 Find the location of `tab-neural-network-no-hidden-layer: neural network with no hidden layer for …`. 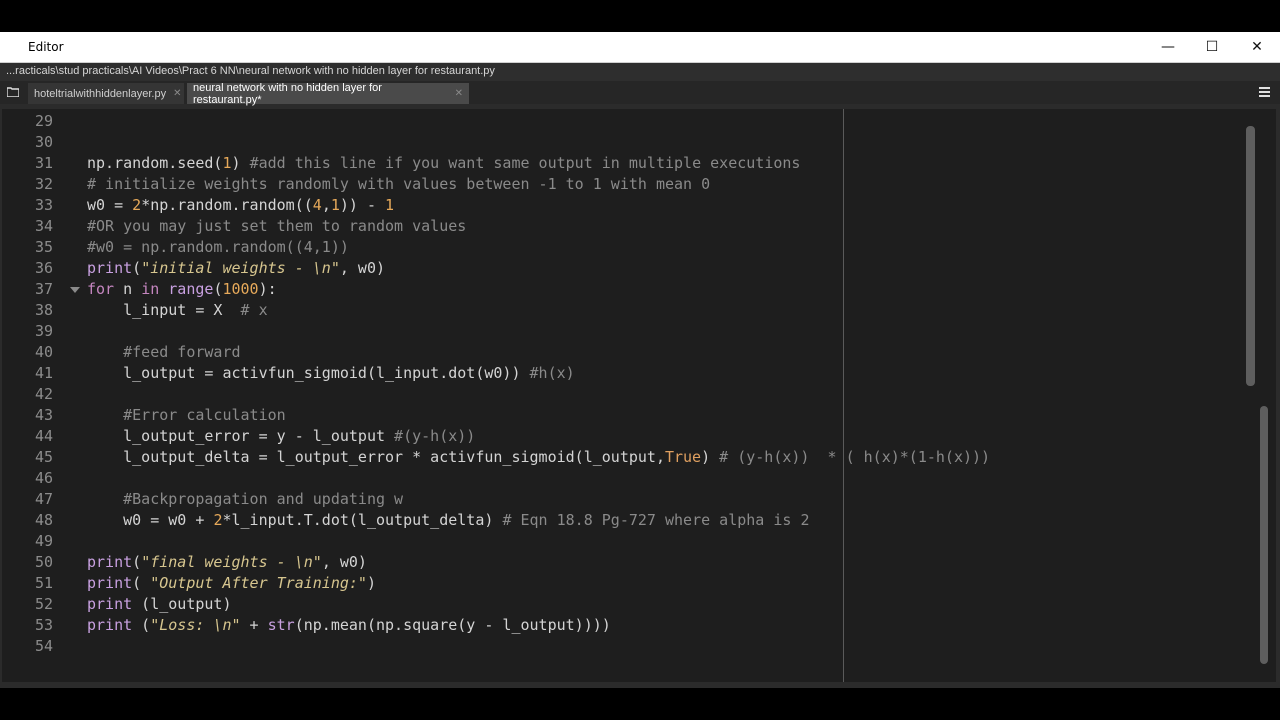

tab-neural-network-no-hidden-layer: neural network with no hidden layer for … is located at coordinates (328, 93).